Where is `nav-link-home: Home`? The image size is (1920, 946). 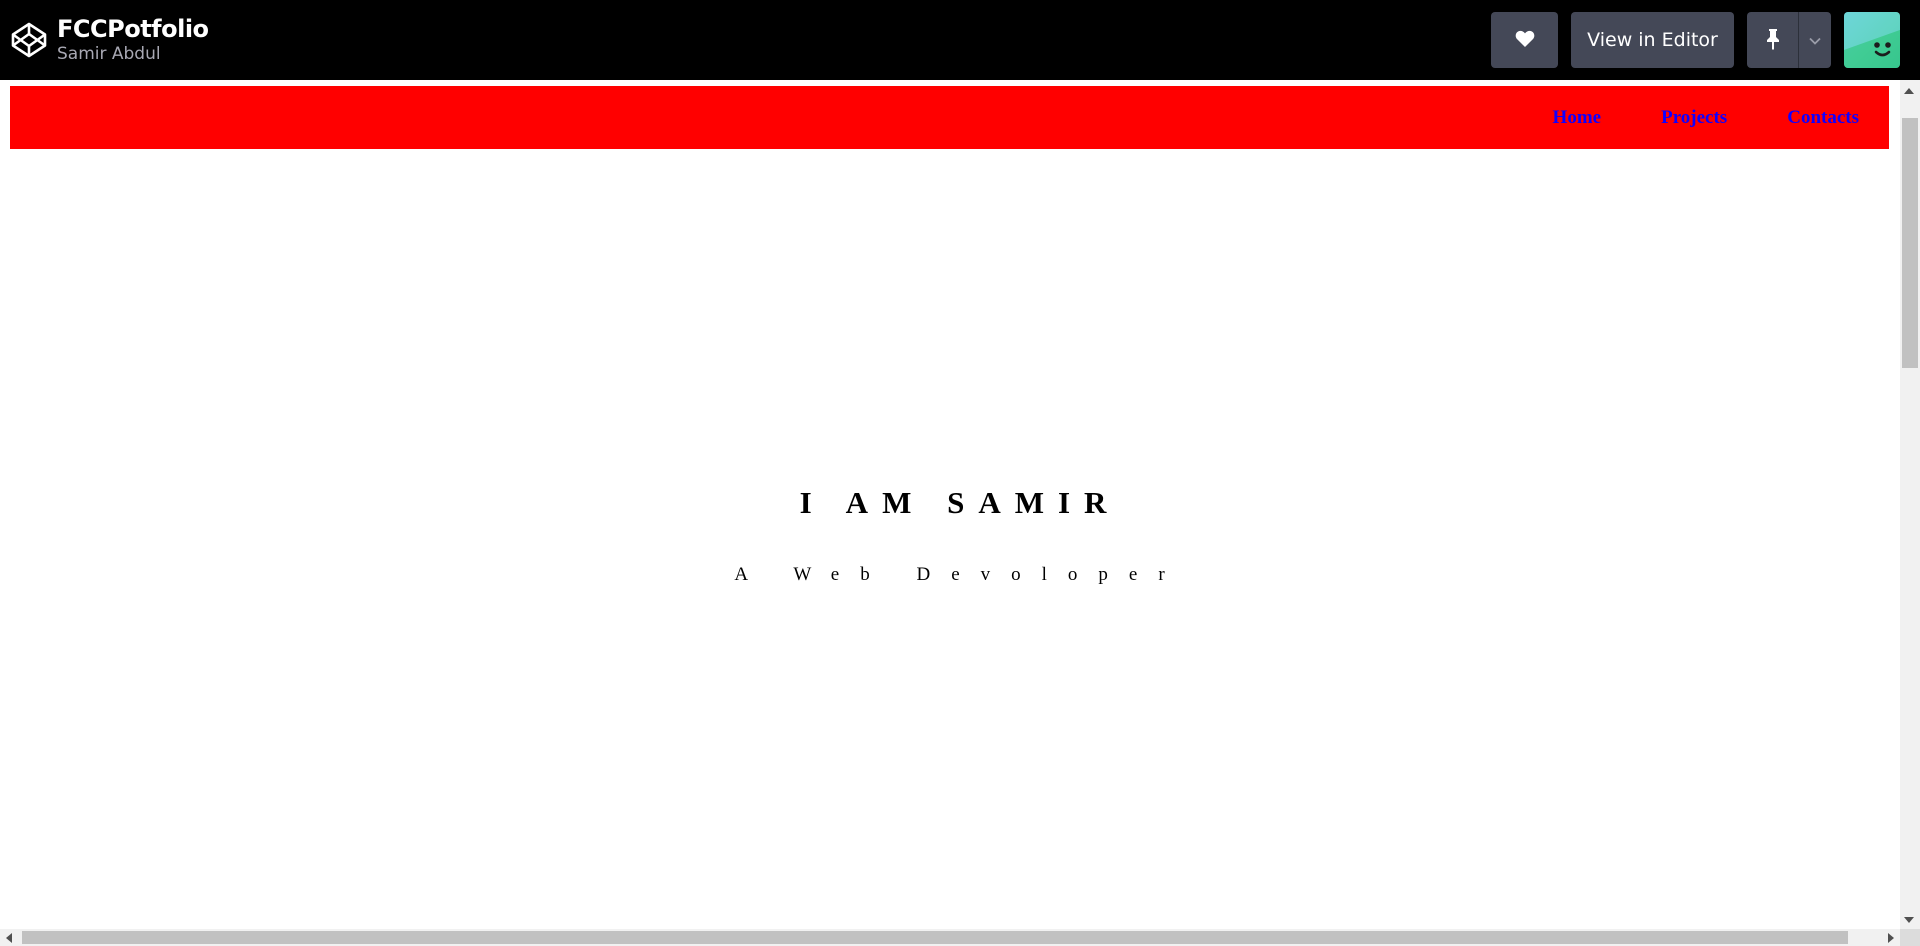 nav-link-home: Home is located at coordinates (1577, 118).